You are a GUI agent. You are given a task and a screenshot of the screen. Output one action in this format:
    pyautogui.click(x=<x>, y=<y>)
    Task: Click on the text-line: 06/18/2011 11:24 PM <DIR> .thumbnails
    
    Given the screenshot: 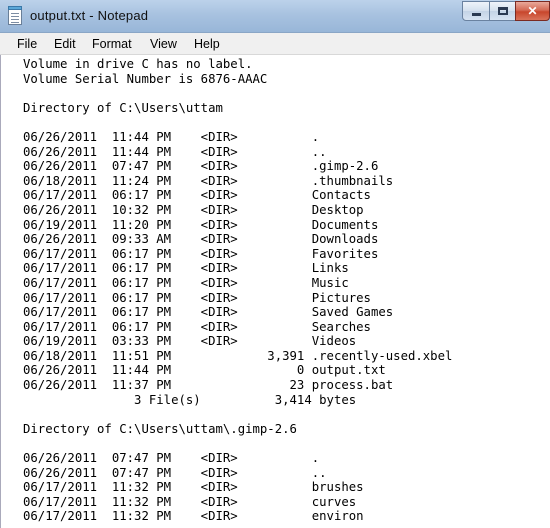 What is the action you would take?
    pyautogui.click(x=208, y=180)
    